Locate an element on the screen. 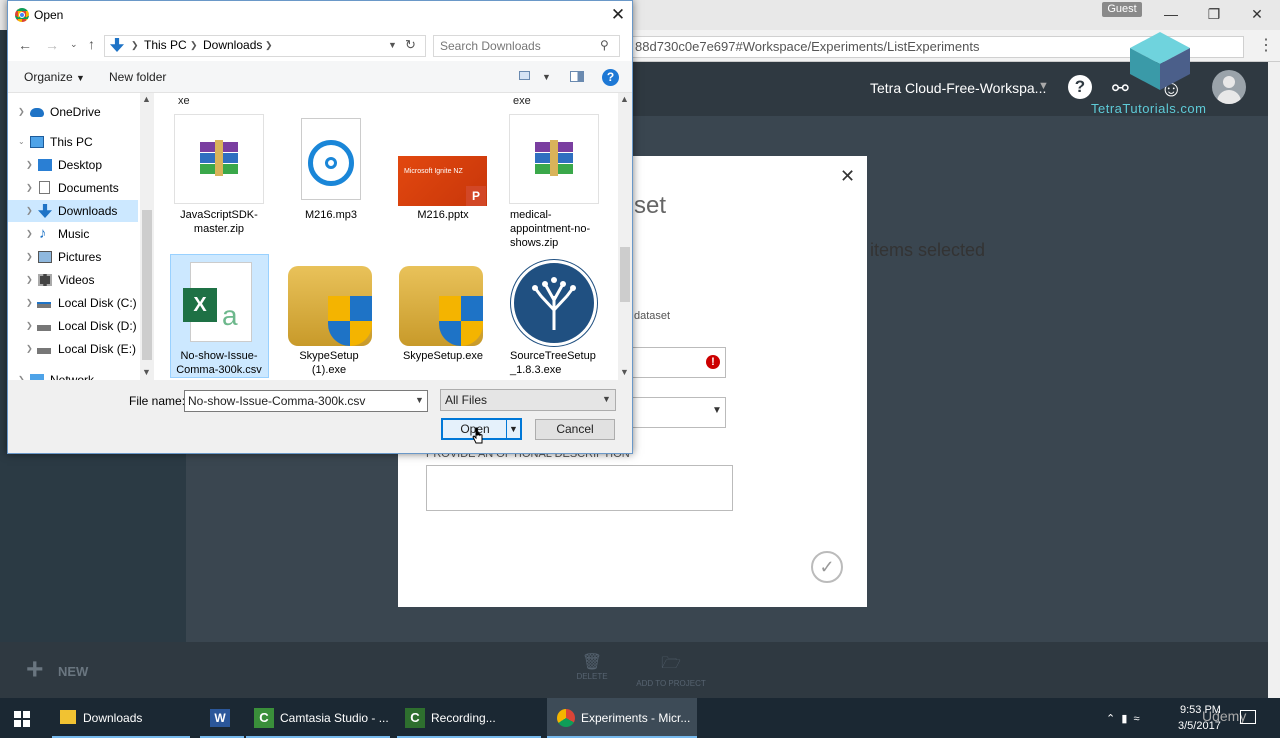 The width and height of the screenshot is (1280, 738). breadcrumb-this-pc: This PC is located at coordinates (165, 45).